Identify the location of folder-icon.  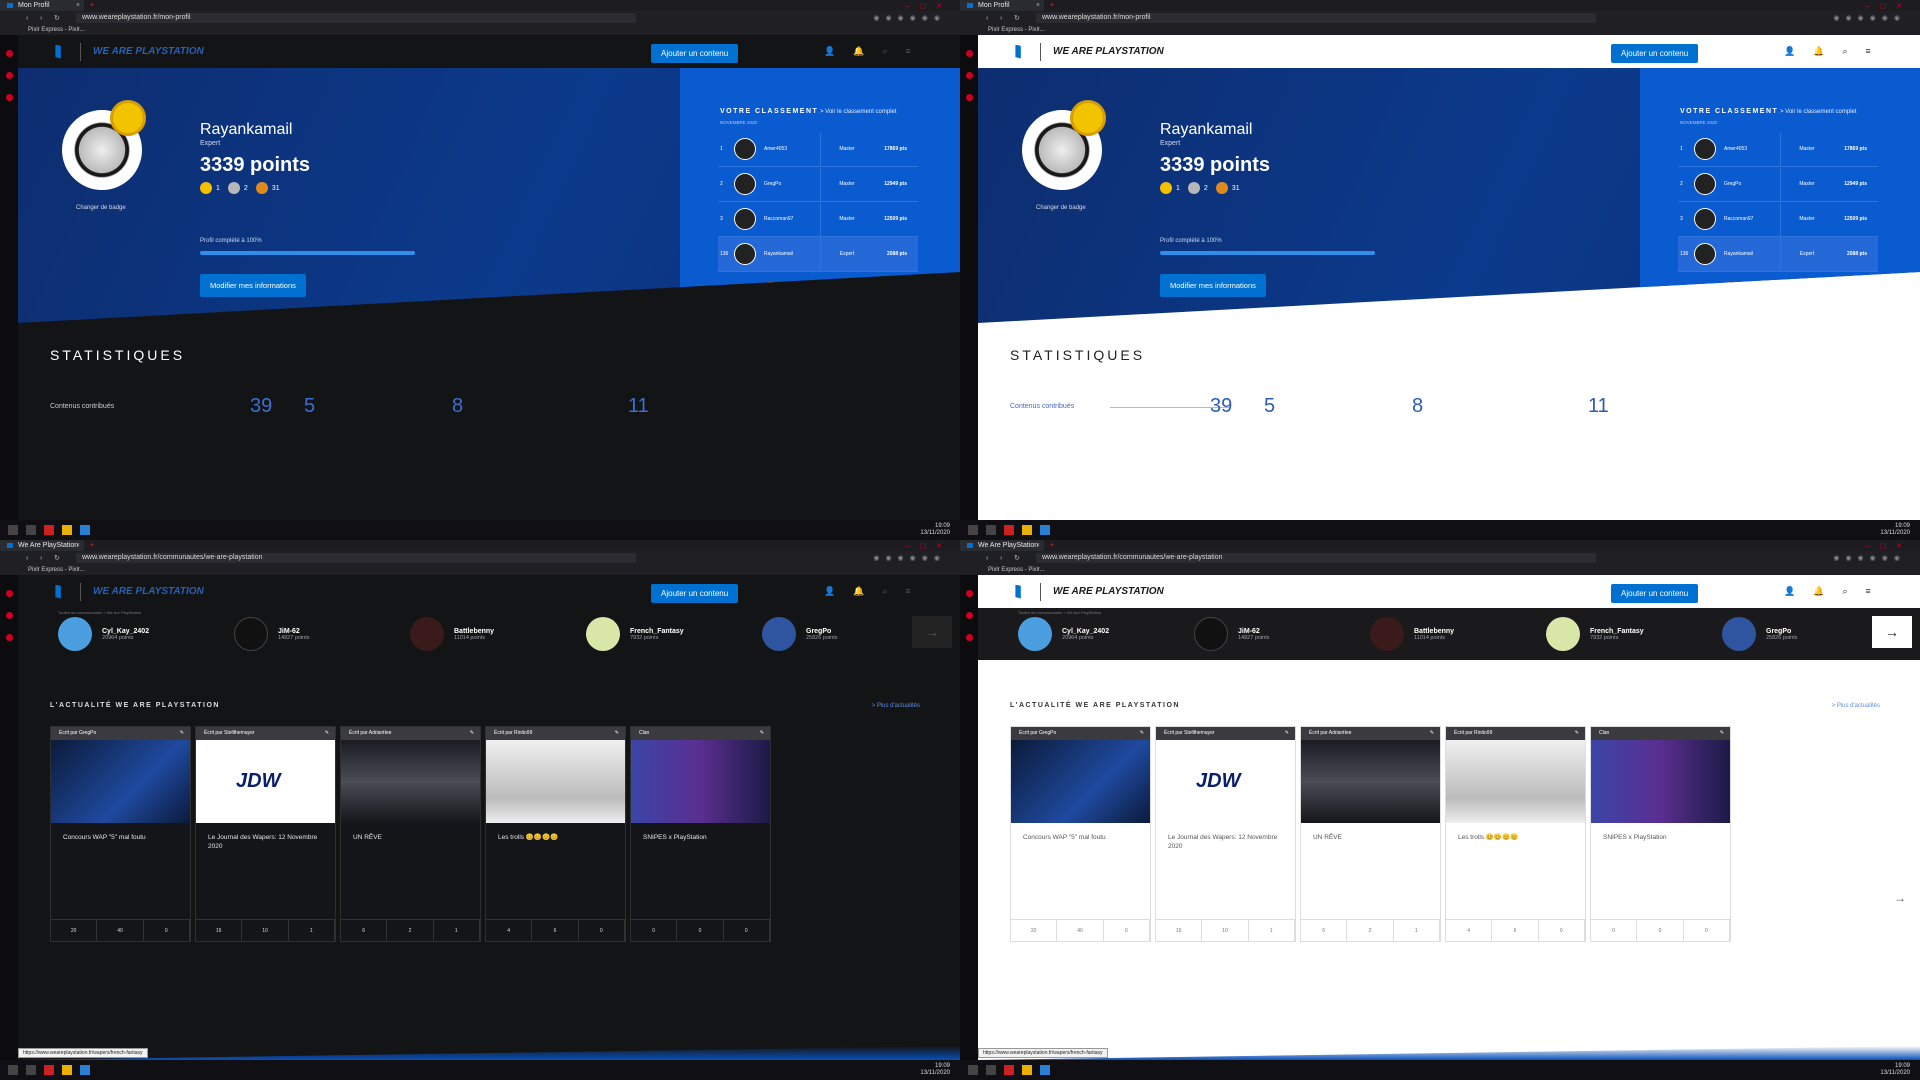
(67, 530).